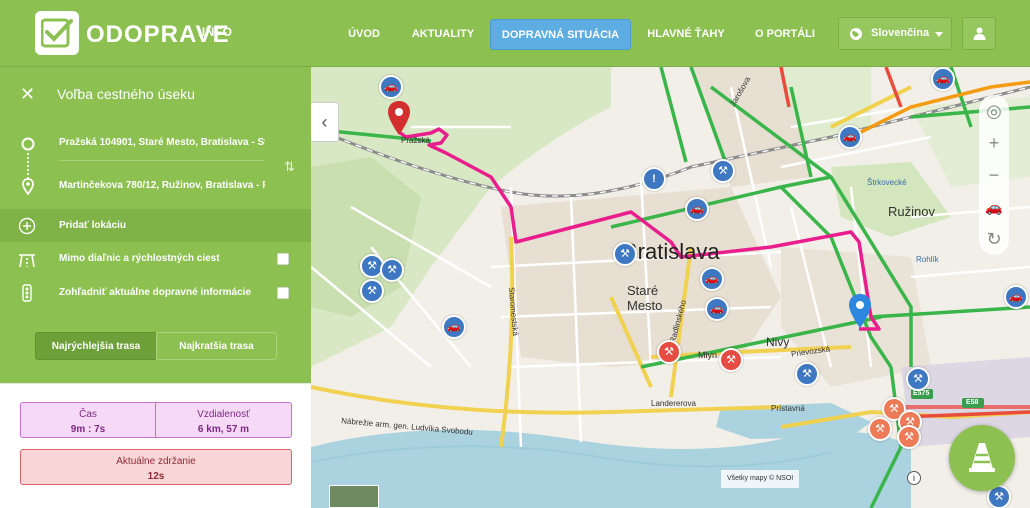 This screenshot has height=508, width=1030. What do you see at coordinates (895, 33) in the screenshot?
I see `language-select: Slovenčina` at bounding box center [895, 33].